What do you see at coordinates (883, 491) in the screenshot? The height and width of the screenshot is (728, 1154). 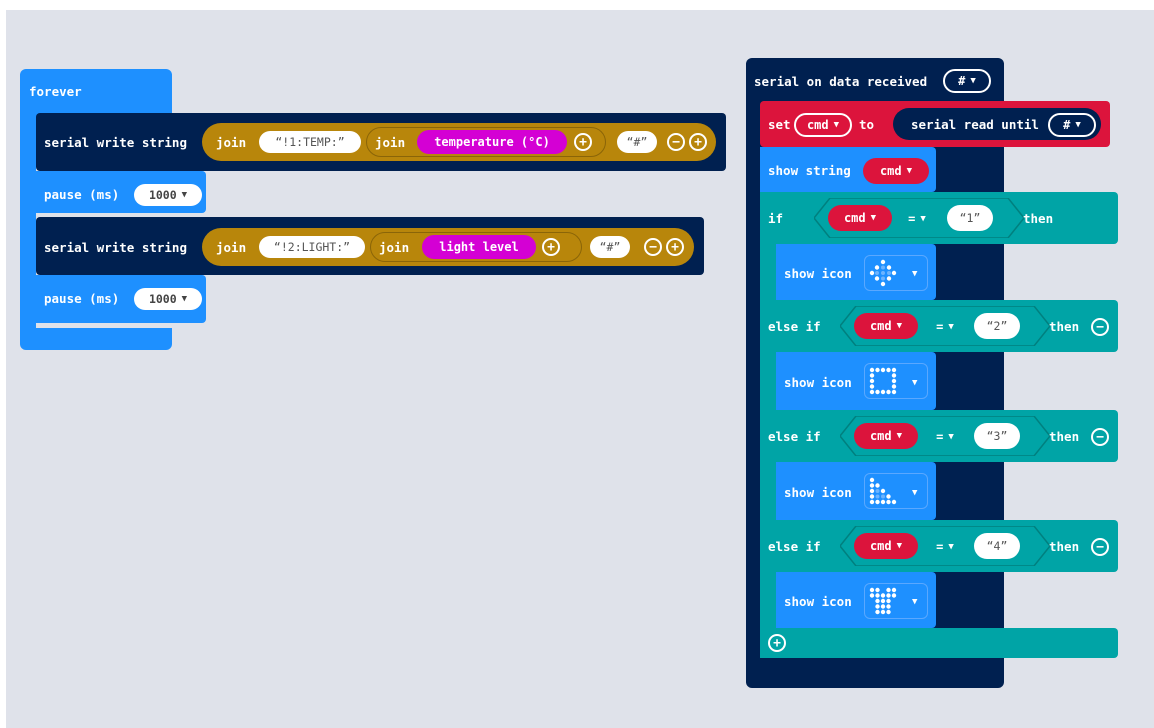 I see `triangle-icon` at bounding box center [883, 491].